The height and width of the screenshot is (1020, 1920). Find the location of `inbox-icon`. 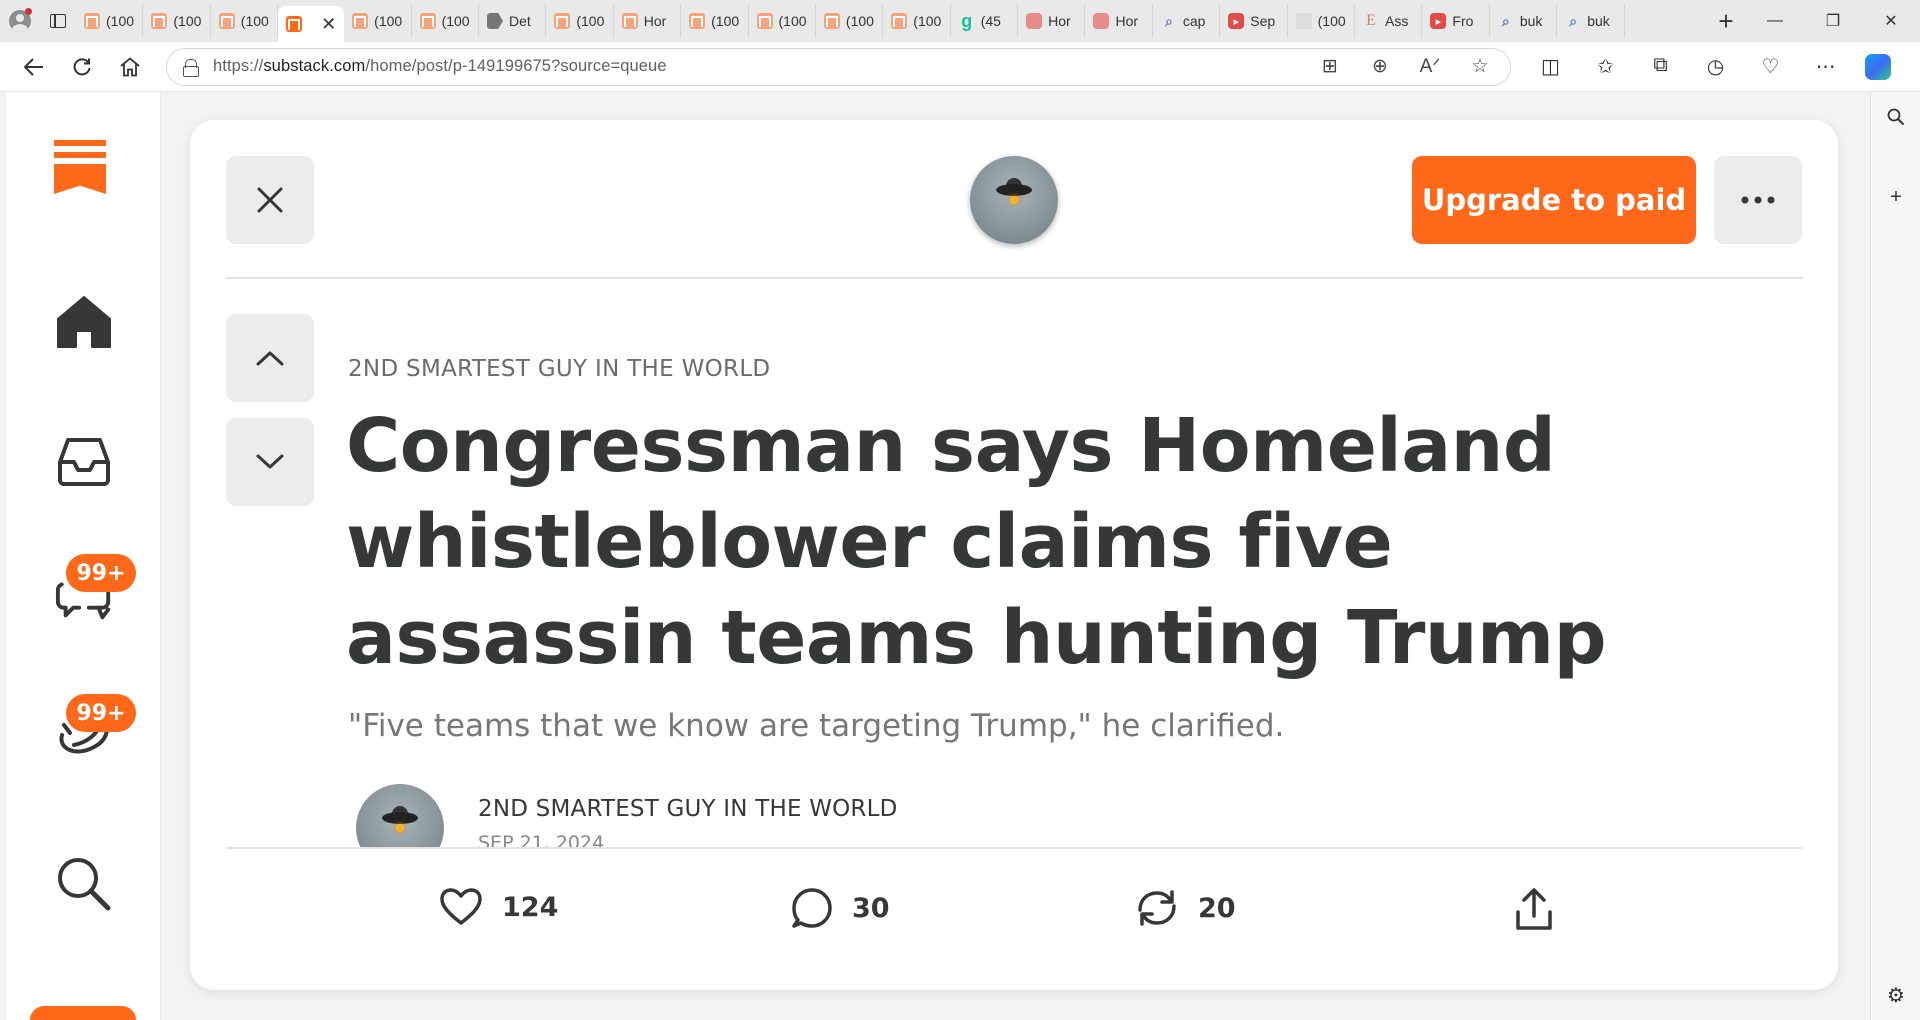

inbox-icon is located at coordinates (84, 462).